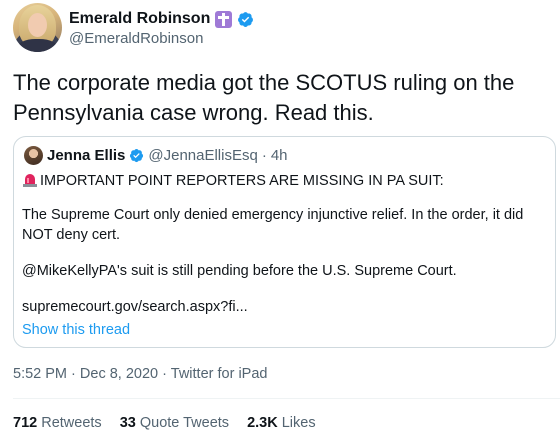 The width and height of the screenshot is (560, 438). Describe the element at coordinates (136, 38) in the screenshot. I see `author-handle: @EmeraldRobinson` at that location.